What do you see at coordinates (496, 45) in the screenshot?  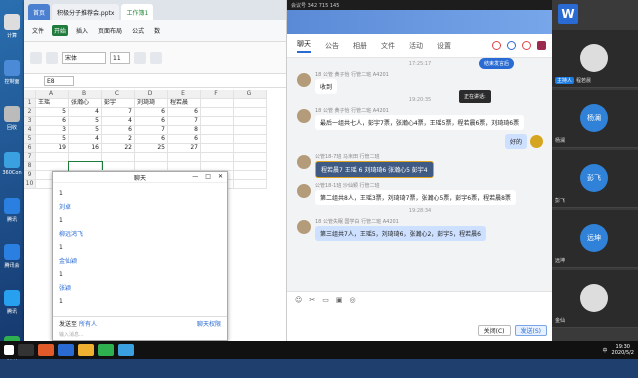 I see `phone-icon` at bounding box center [496, 45].